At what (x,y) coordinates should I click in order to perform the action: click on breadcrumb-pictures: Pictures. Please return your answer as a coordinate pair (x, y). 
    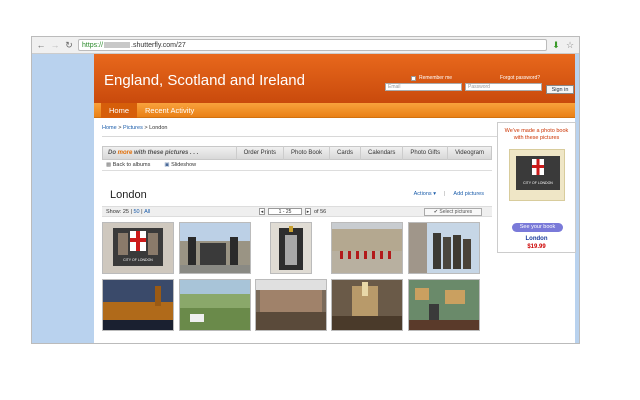
    Looking at the image, I should click on (133, 128).